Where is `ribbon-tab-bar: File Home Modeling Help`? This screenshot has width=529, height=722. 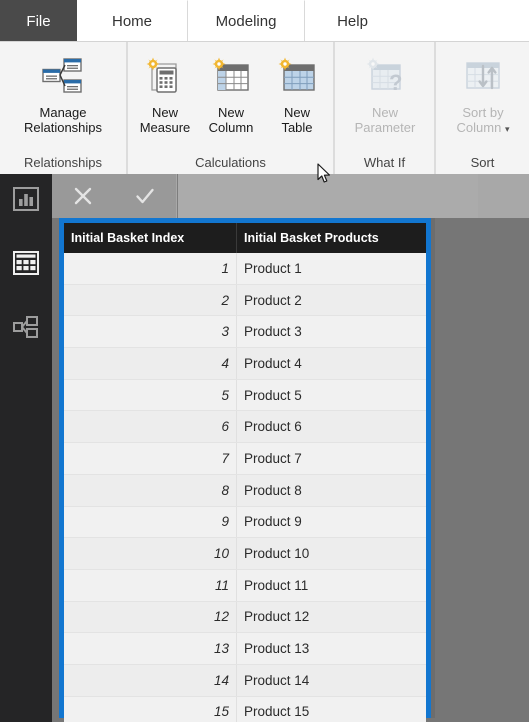 ribbon-tab-bar: File Home Modeling Help is located at coordinates (264, 21).